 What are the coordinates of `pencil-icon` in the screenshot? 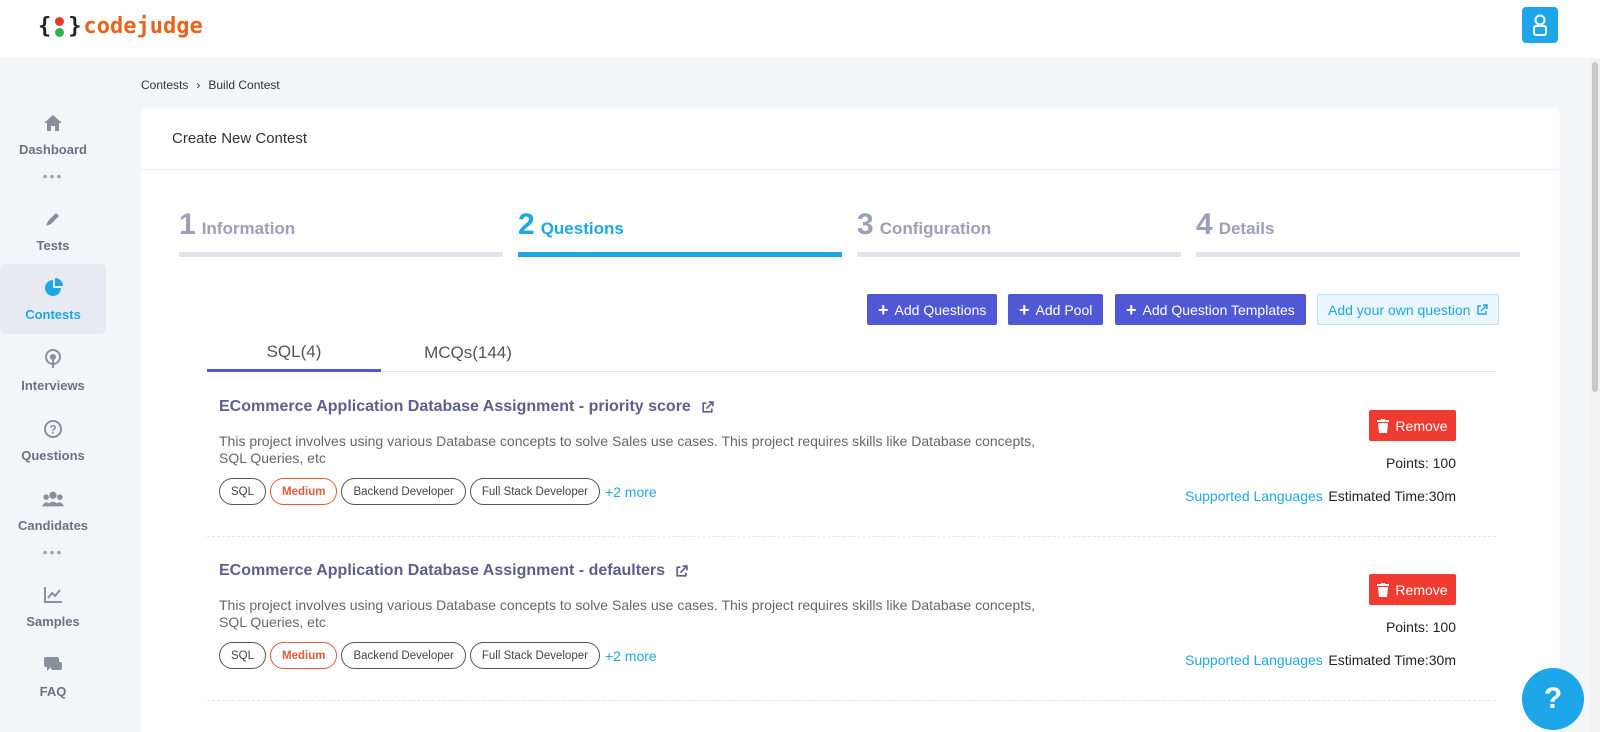 It's located at (53, 219).